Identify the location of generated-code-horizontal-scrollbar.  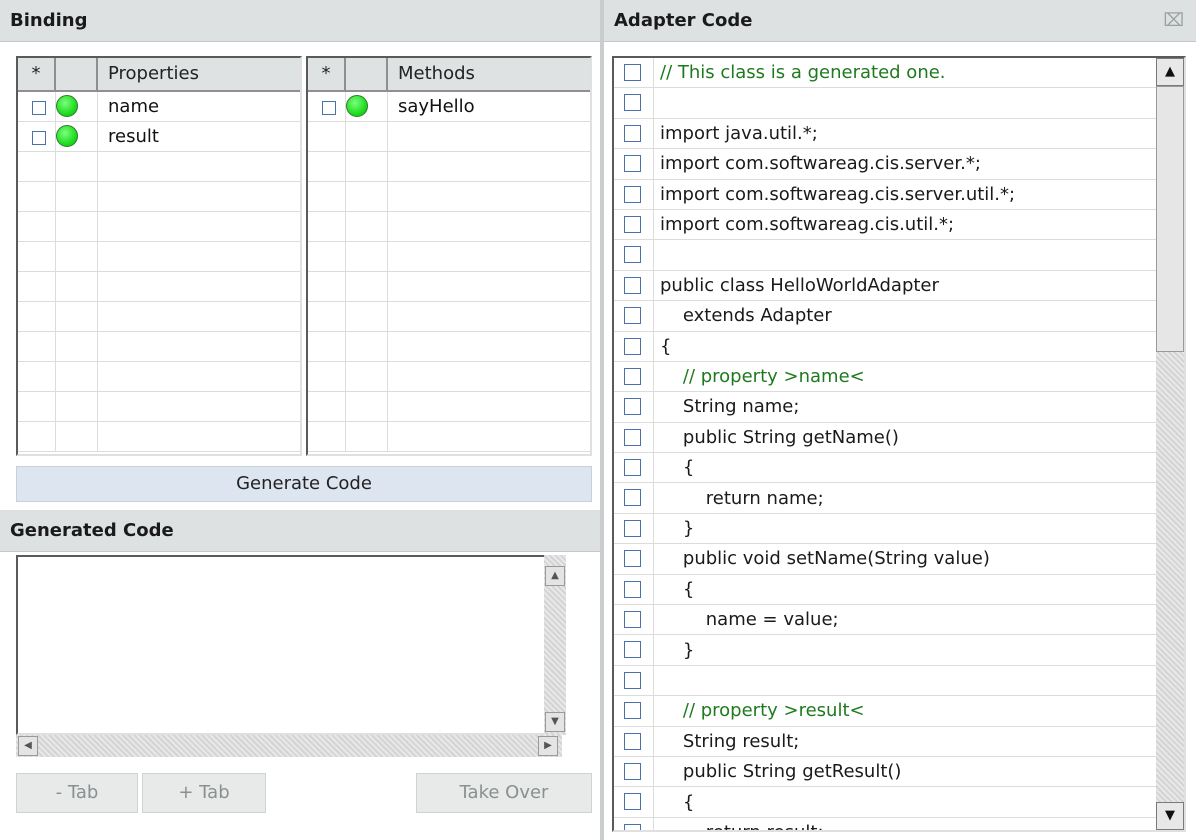
(289, 746).